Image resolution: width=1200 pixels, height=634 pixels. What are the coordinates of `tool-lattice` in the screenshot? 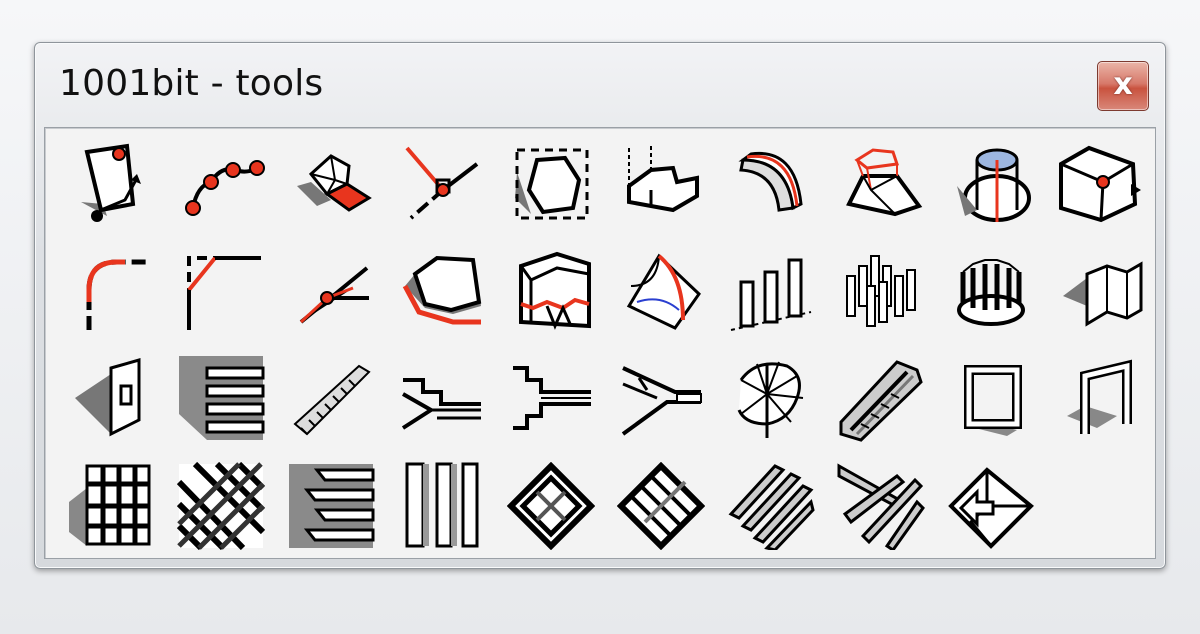 It's located at (221, 506).